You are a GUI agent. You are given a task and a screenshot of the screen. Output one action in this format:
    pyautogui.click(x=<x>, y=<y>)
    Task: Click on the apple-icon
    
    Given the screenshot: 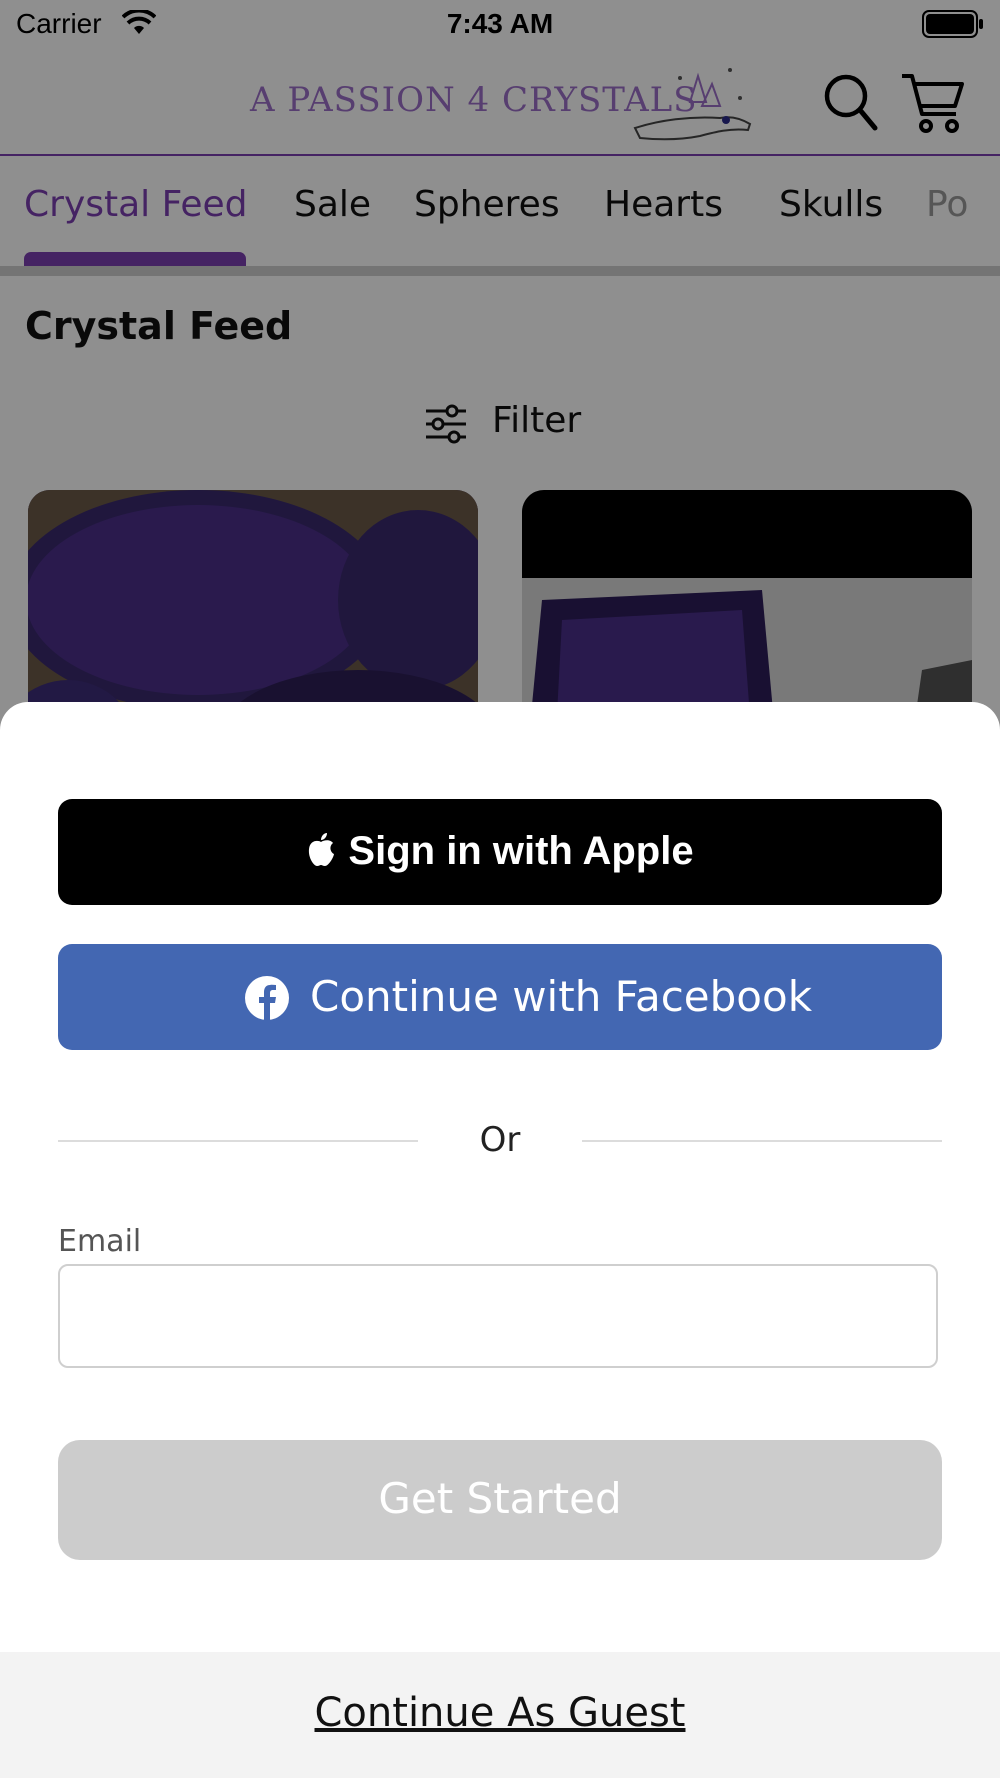 What is the action you would take?
    pyautogui.click(x=321, y=855)
    